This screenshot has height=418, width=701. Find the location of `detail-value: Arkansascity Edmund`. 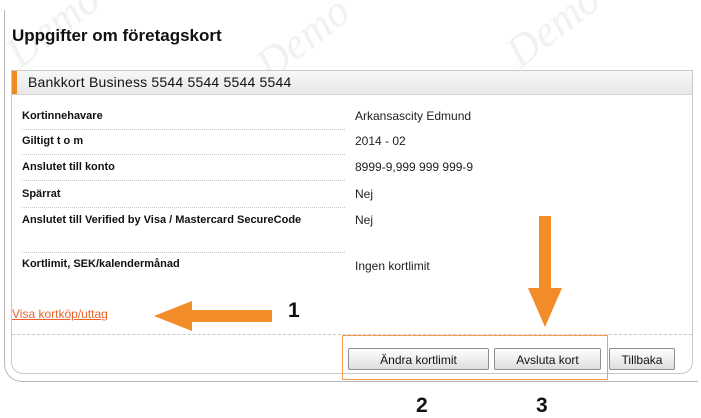

detail-value: Arkansascity Edmund is located at coordinates (413, 116).